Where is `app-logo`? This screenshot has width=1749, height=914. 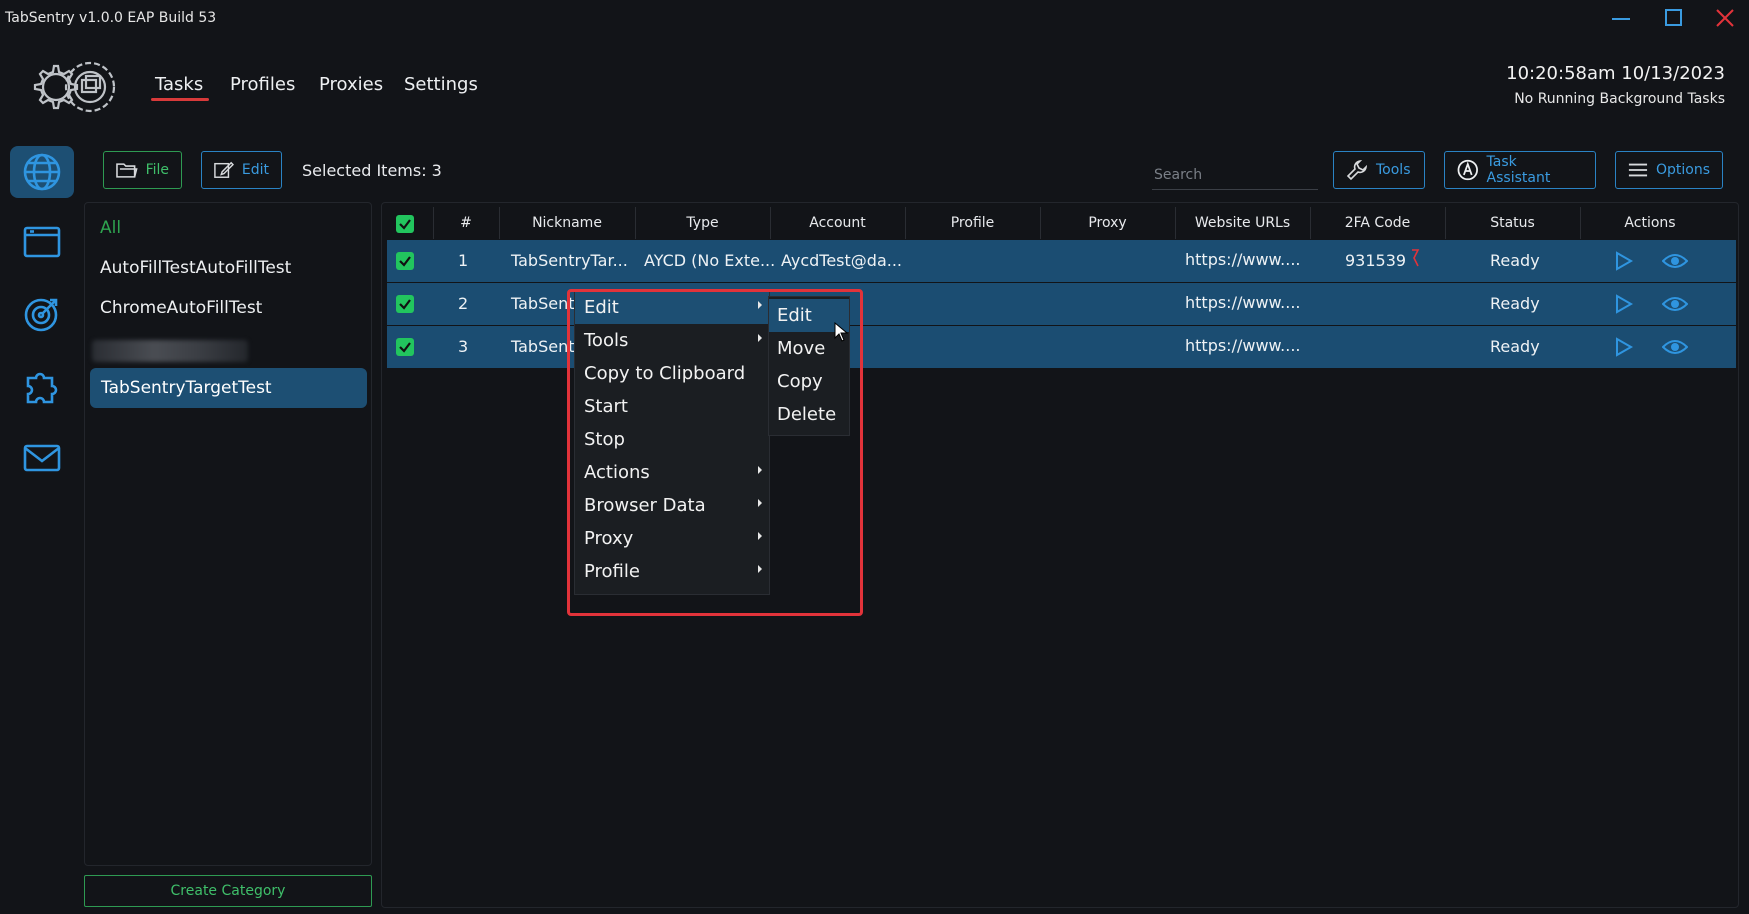 app-logo is located at coordinates (75, 87).